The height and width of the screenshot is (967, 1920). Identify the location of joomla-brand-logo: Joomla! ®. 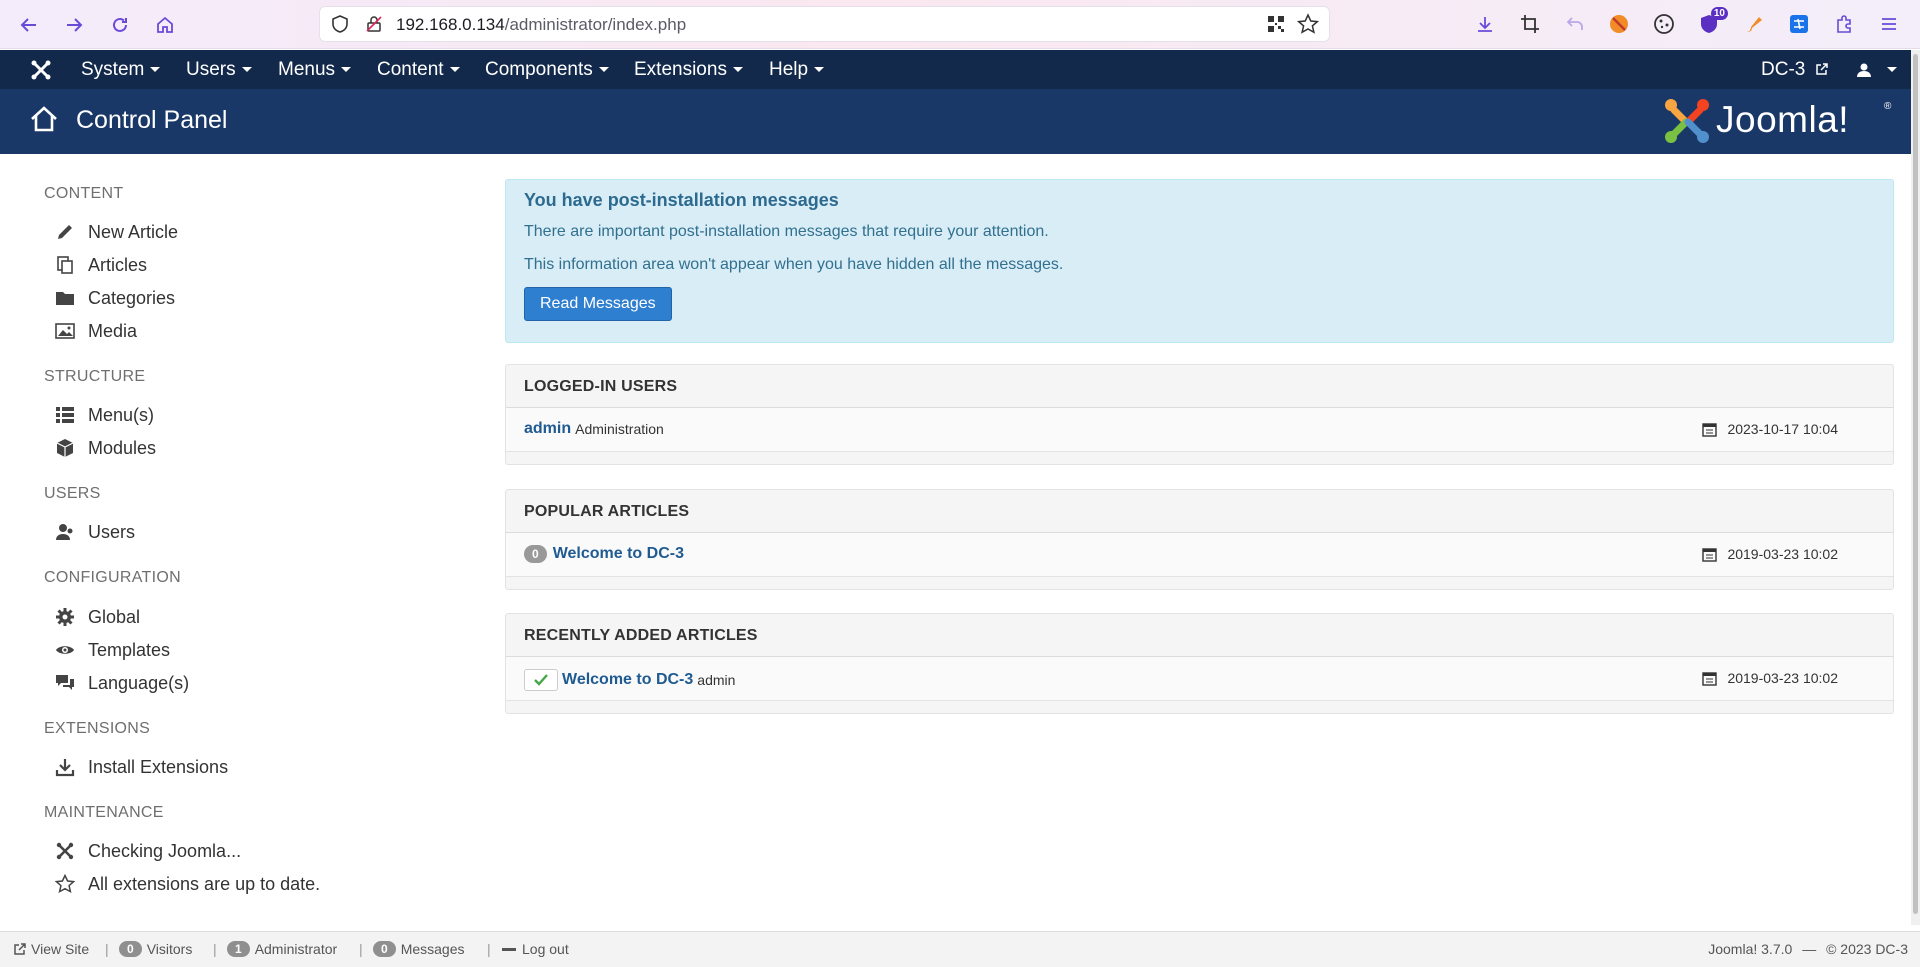
(1777, 122).